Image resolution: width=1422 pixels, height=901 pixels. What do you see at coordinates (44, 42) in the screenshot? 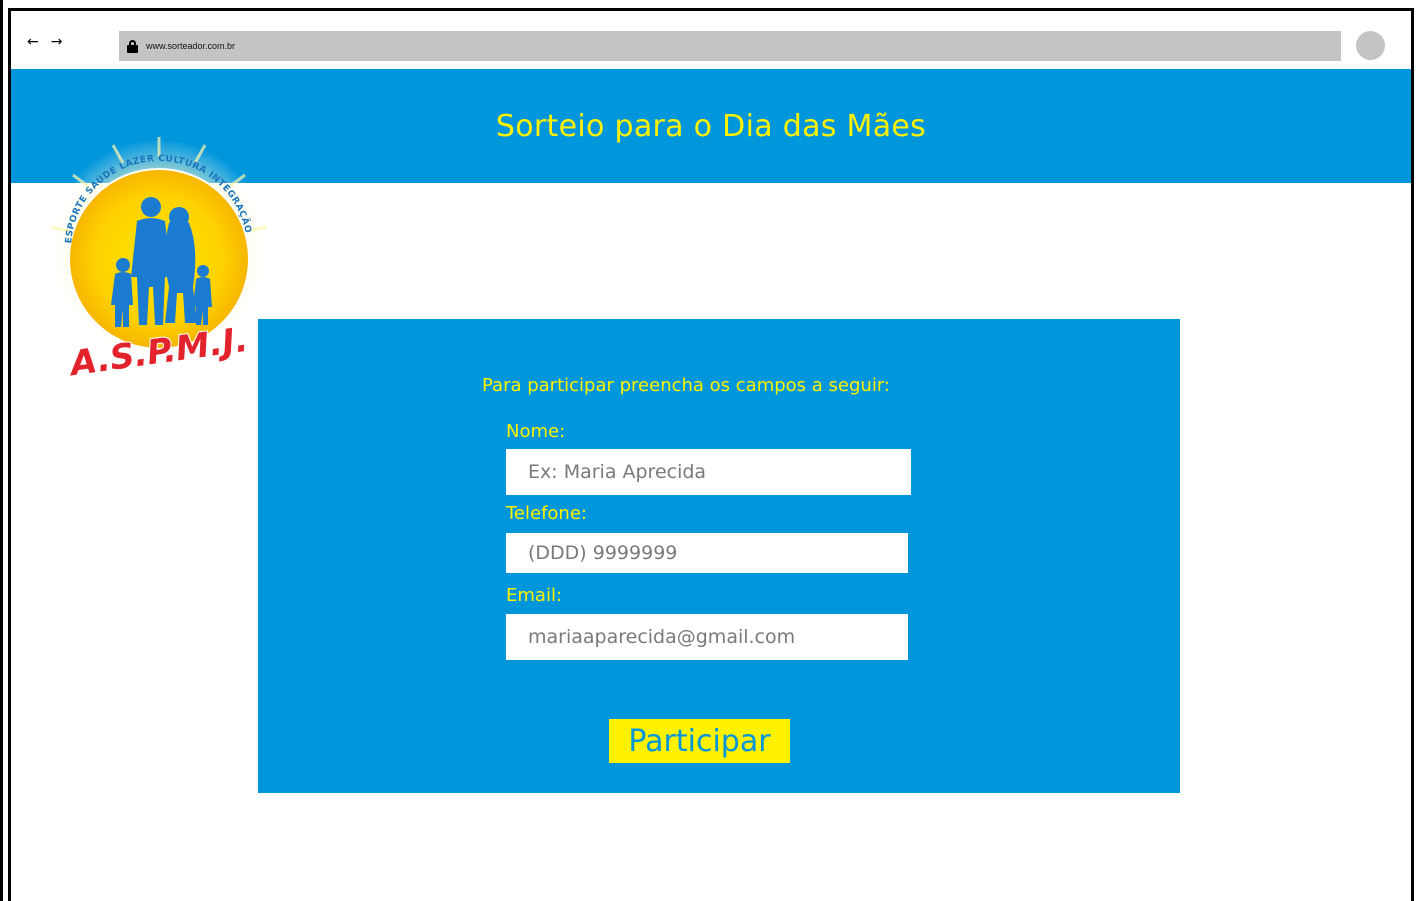
I see `nav-buttons: ← →` at bounding box center [44, 42].